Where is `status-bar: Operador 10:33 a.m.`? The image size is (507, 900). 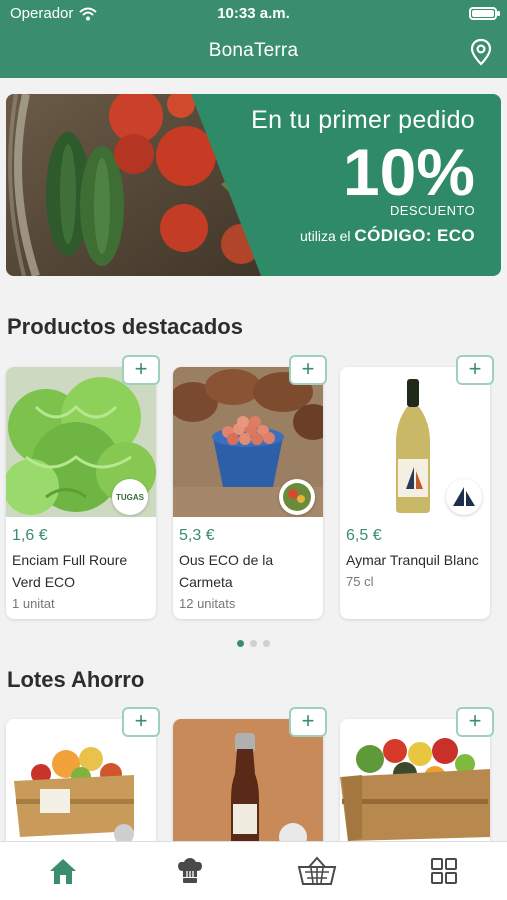 status-bar: Operador 10:33 a.m. is located at coordinates (253, 14).